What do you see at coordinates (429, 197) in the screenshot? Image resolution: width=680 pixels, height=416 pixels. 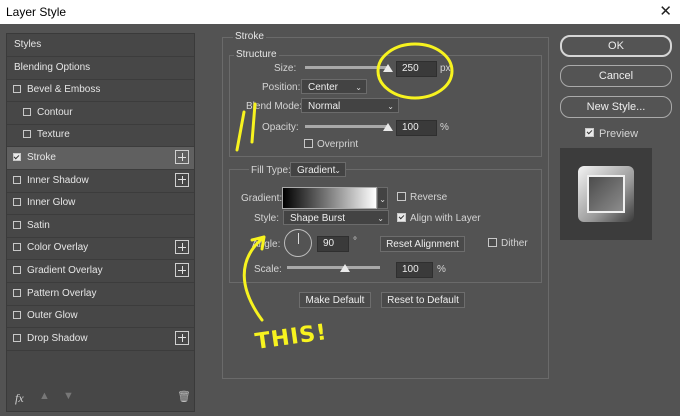 I see `reverse-label: Reverse` at bounding box center [429, 197].